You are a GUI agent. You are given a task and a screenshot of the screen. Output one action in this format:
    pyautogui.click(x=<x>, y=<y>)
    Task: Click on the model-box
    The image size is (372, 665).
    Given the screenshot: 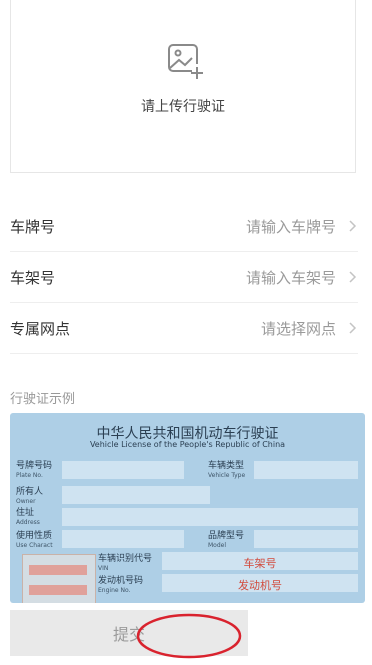 What is the action you would take?
    pyautogui.click(x=306, y=539)
    